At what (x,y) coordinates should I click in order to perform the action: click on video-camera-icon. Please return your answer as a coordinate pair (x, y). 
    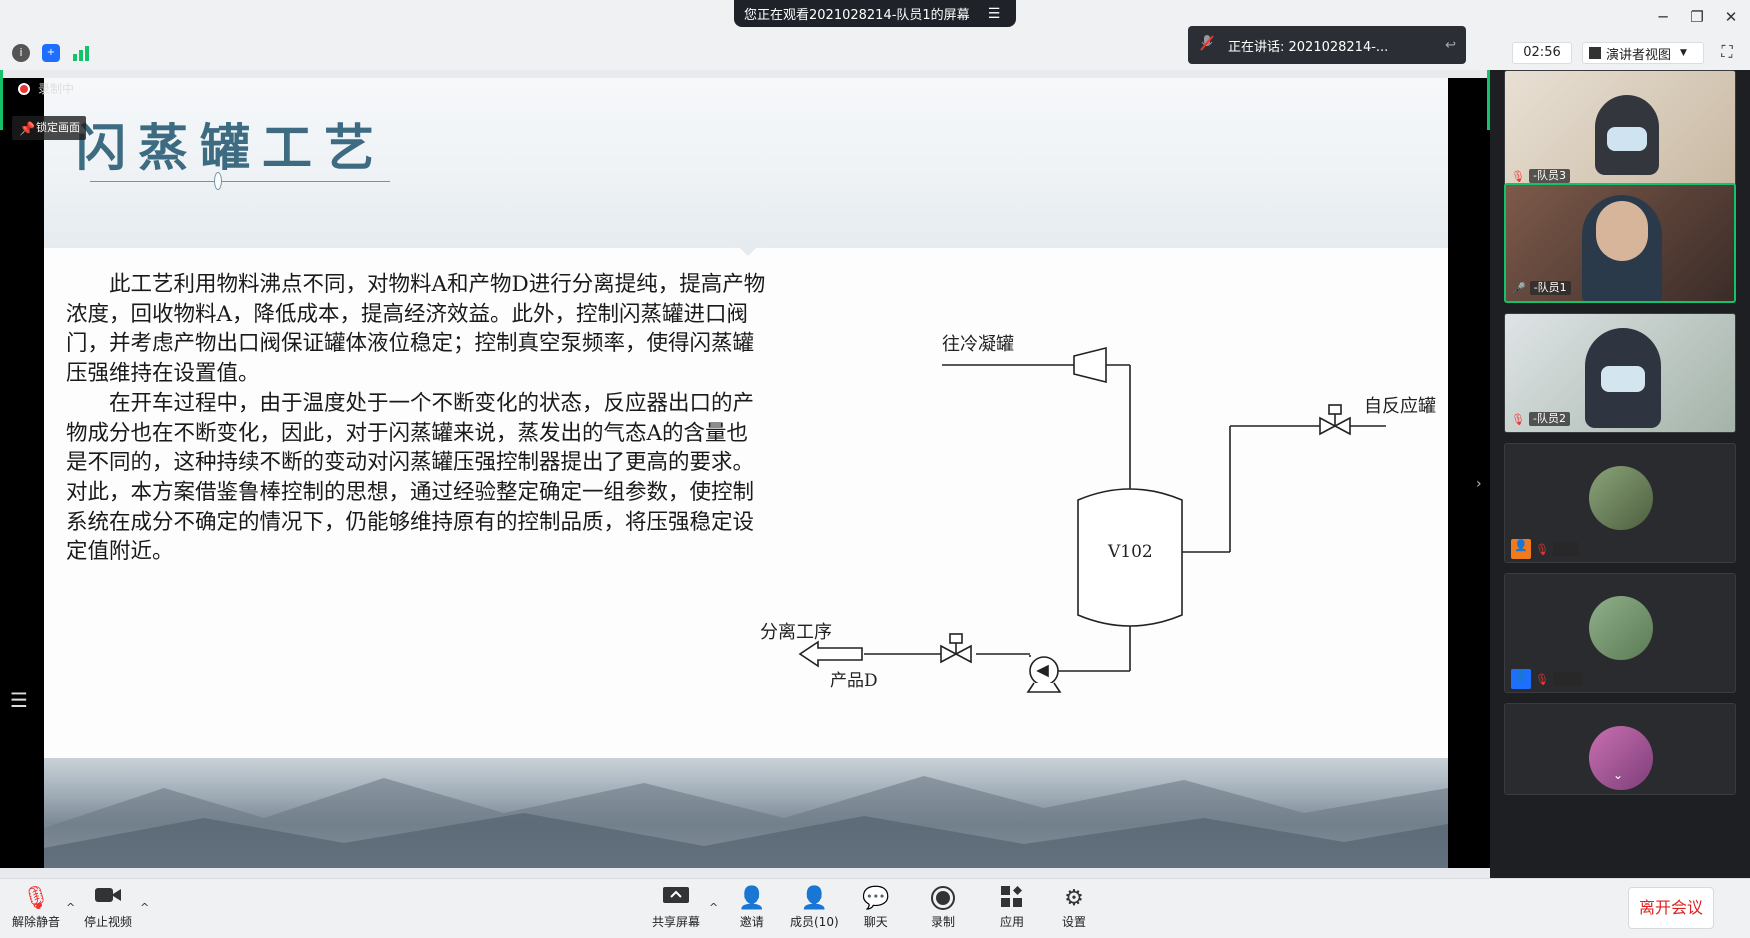
    Looking at the image, I should click on (108, 899).